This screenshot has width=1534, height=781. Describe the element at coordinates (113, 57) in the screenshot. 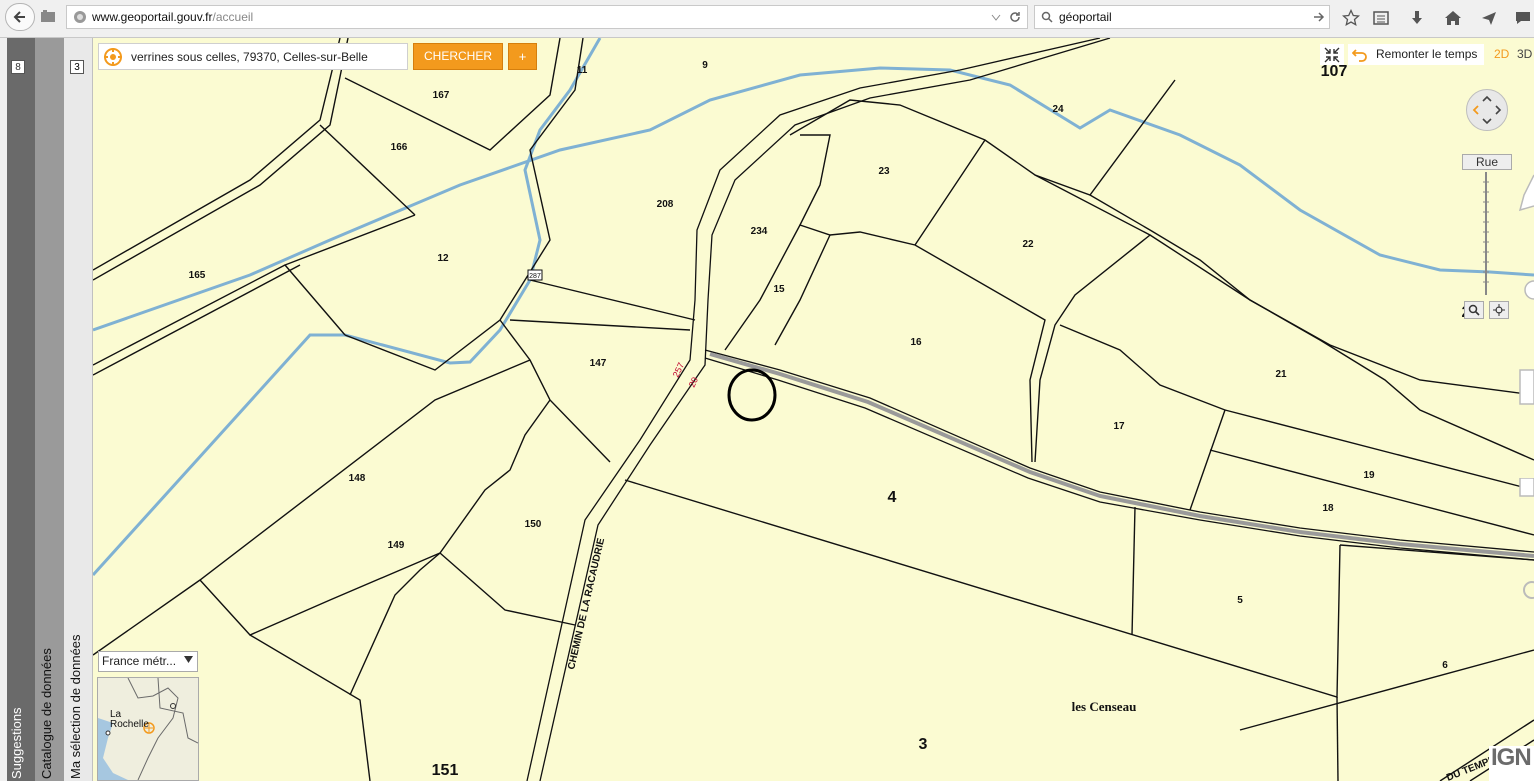

I see `geolocate-icon` at that location.